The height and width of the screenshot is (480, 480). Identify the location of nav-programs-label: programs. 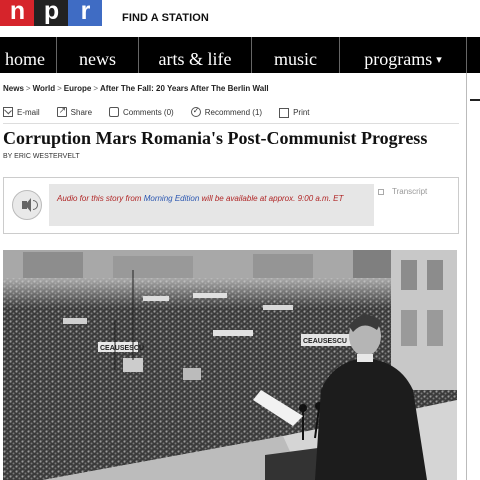
(398, 59).